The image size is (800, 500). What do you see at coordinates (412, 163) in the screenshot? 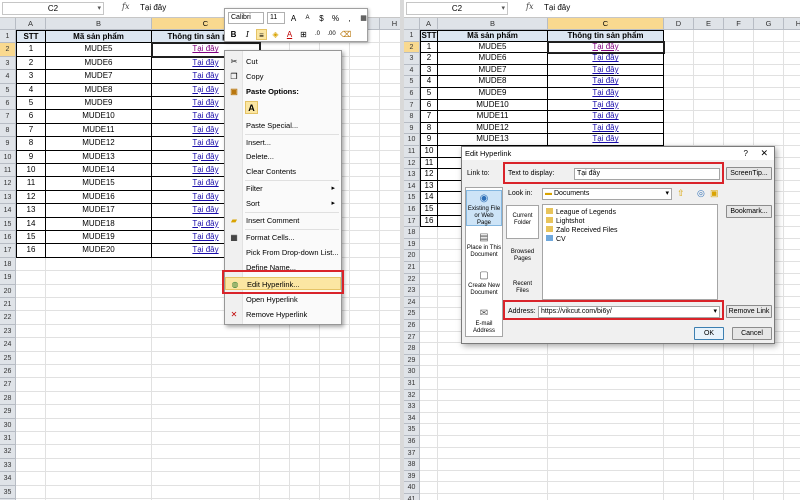
I see `row-header: 12` at bounding box center [412, 163].